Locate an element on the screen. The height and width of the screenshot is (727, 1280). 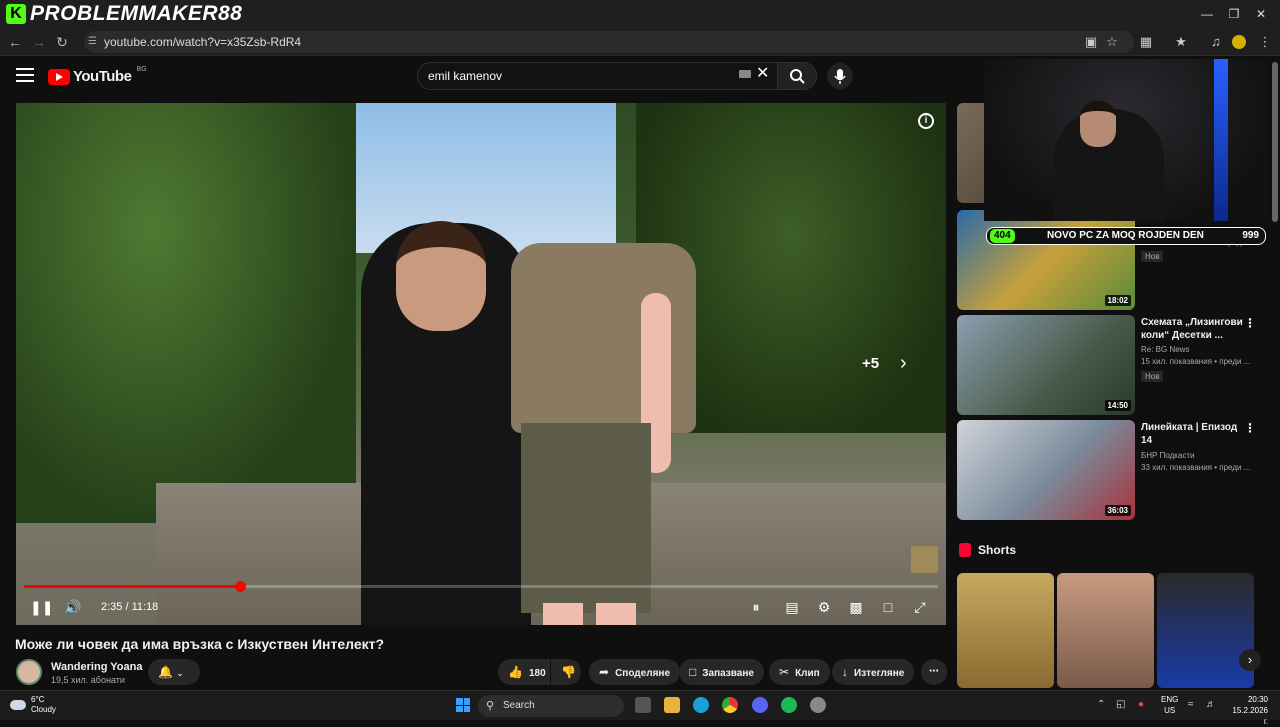
clear-search-icon: ✕ is located at coordinates (762, 74).